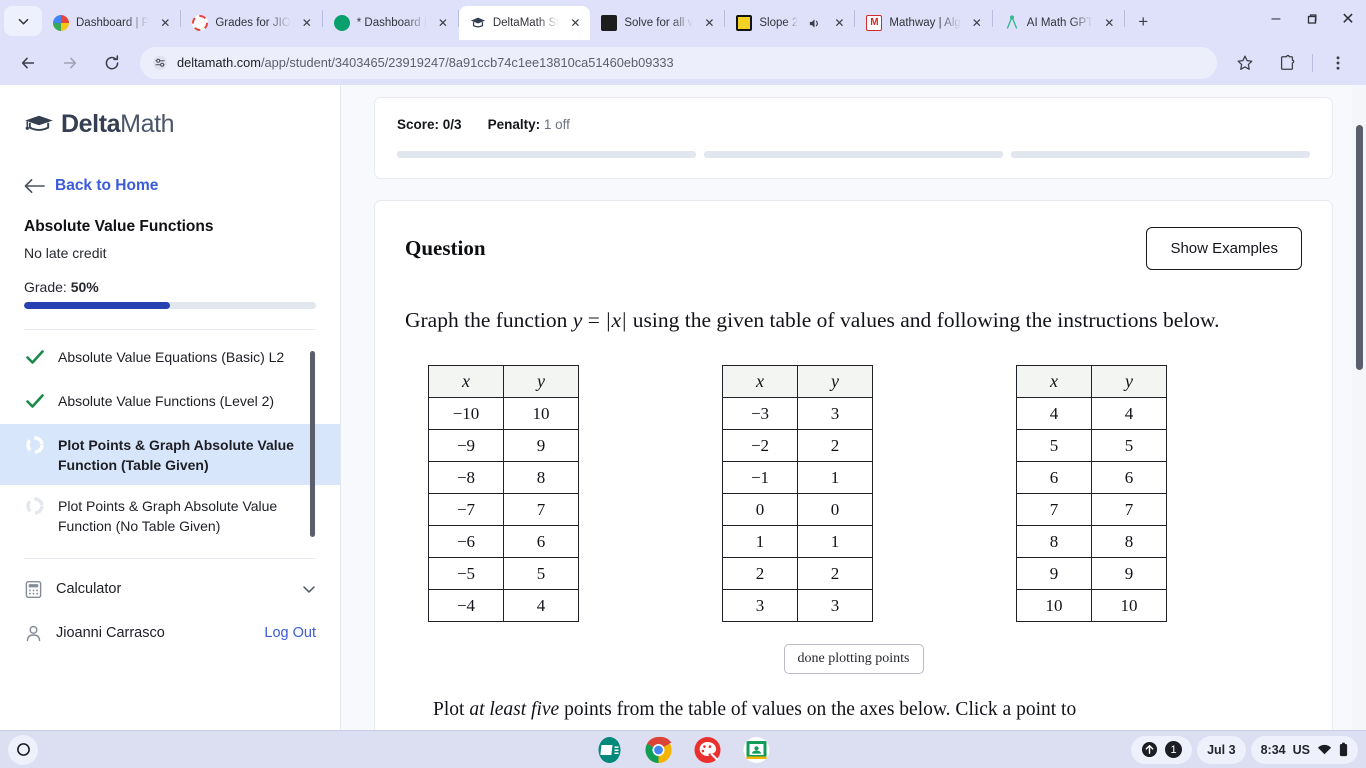  I want to click on user-row: Jioanni Carrasco Log Out, so click(170, 633).